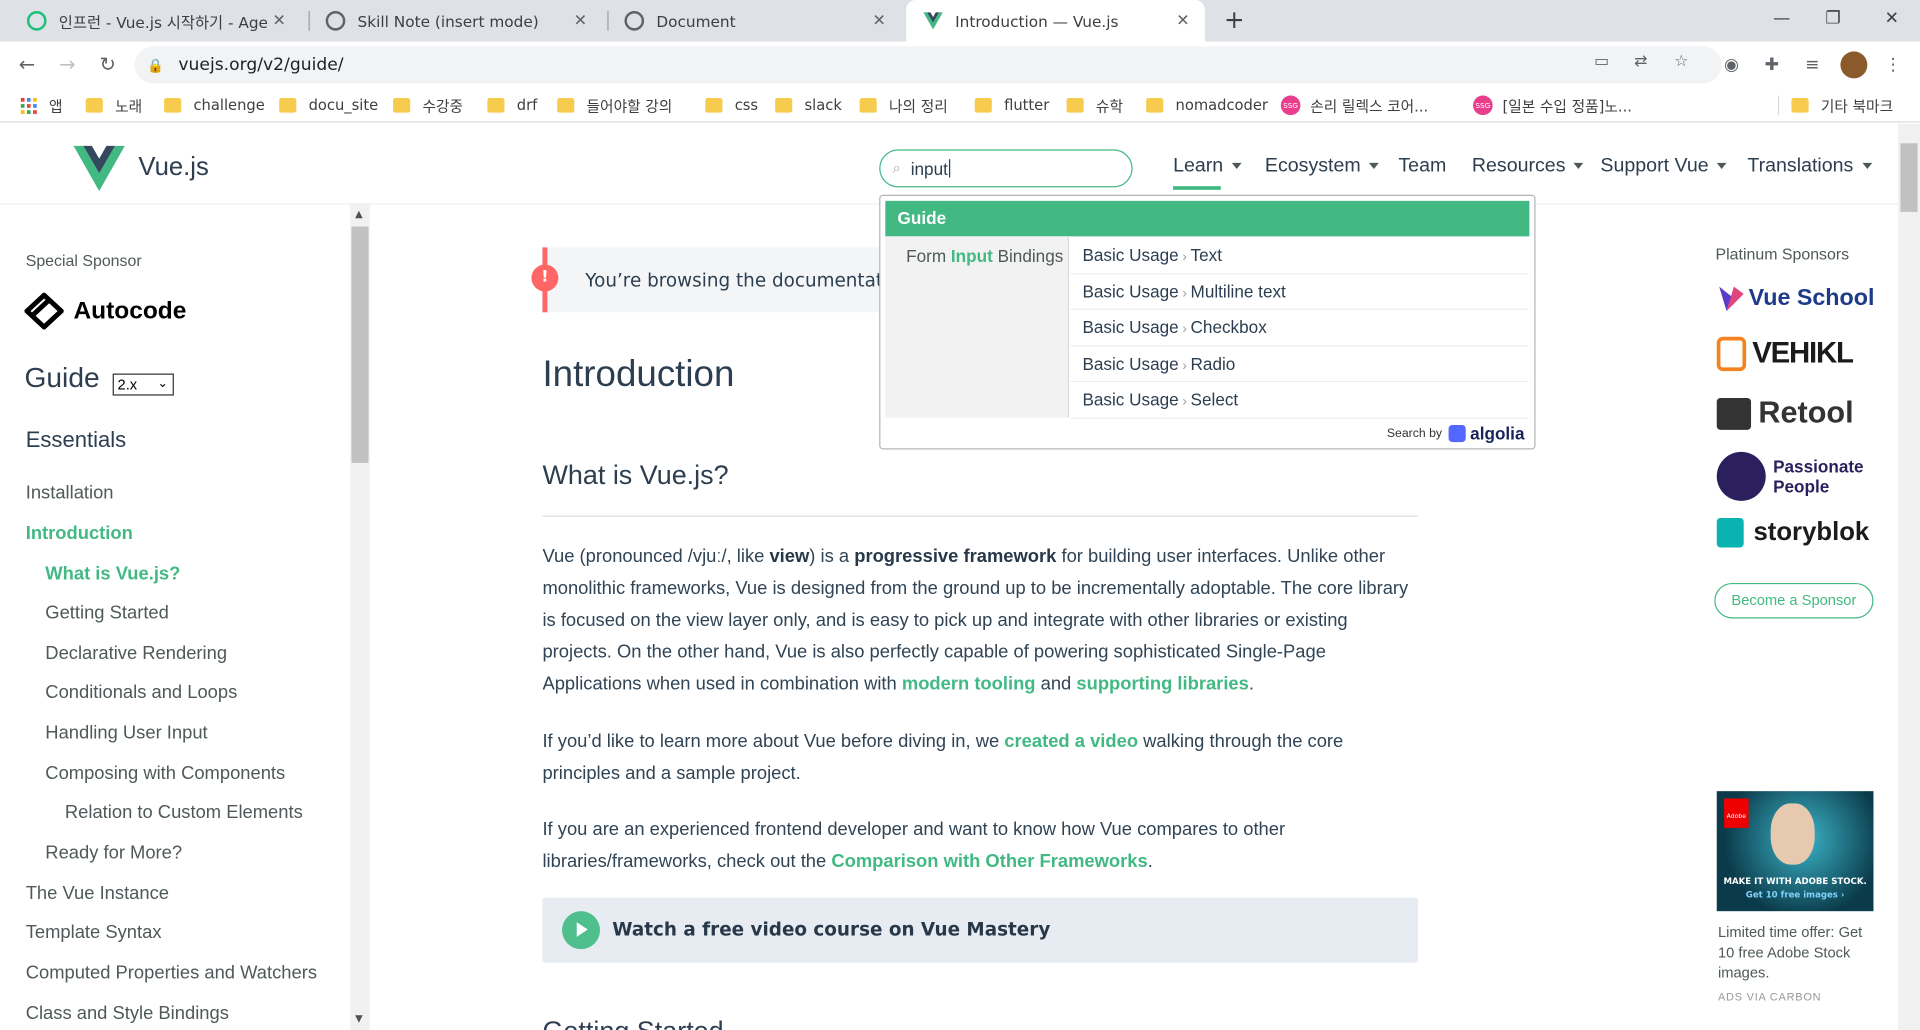  Describe the element at coordinates (67, 64) in the screenshot. I see `forward-button: →` at that location.